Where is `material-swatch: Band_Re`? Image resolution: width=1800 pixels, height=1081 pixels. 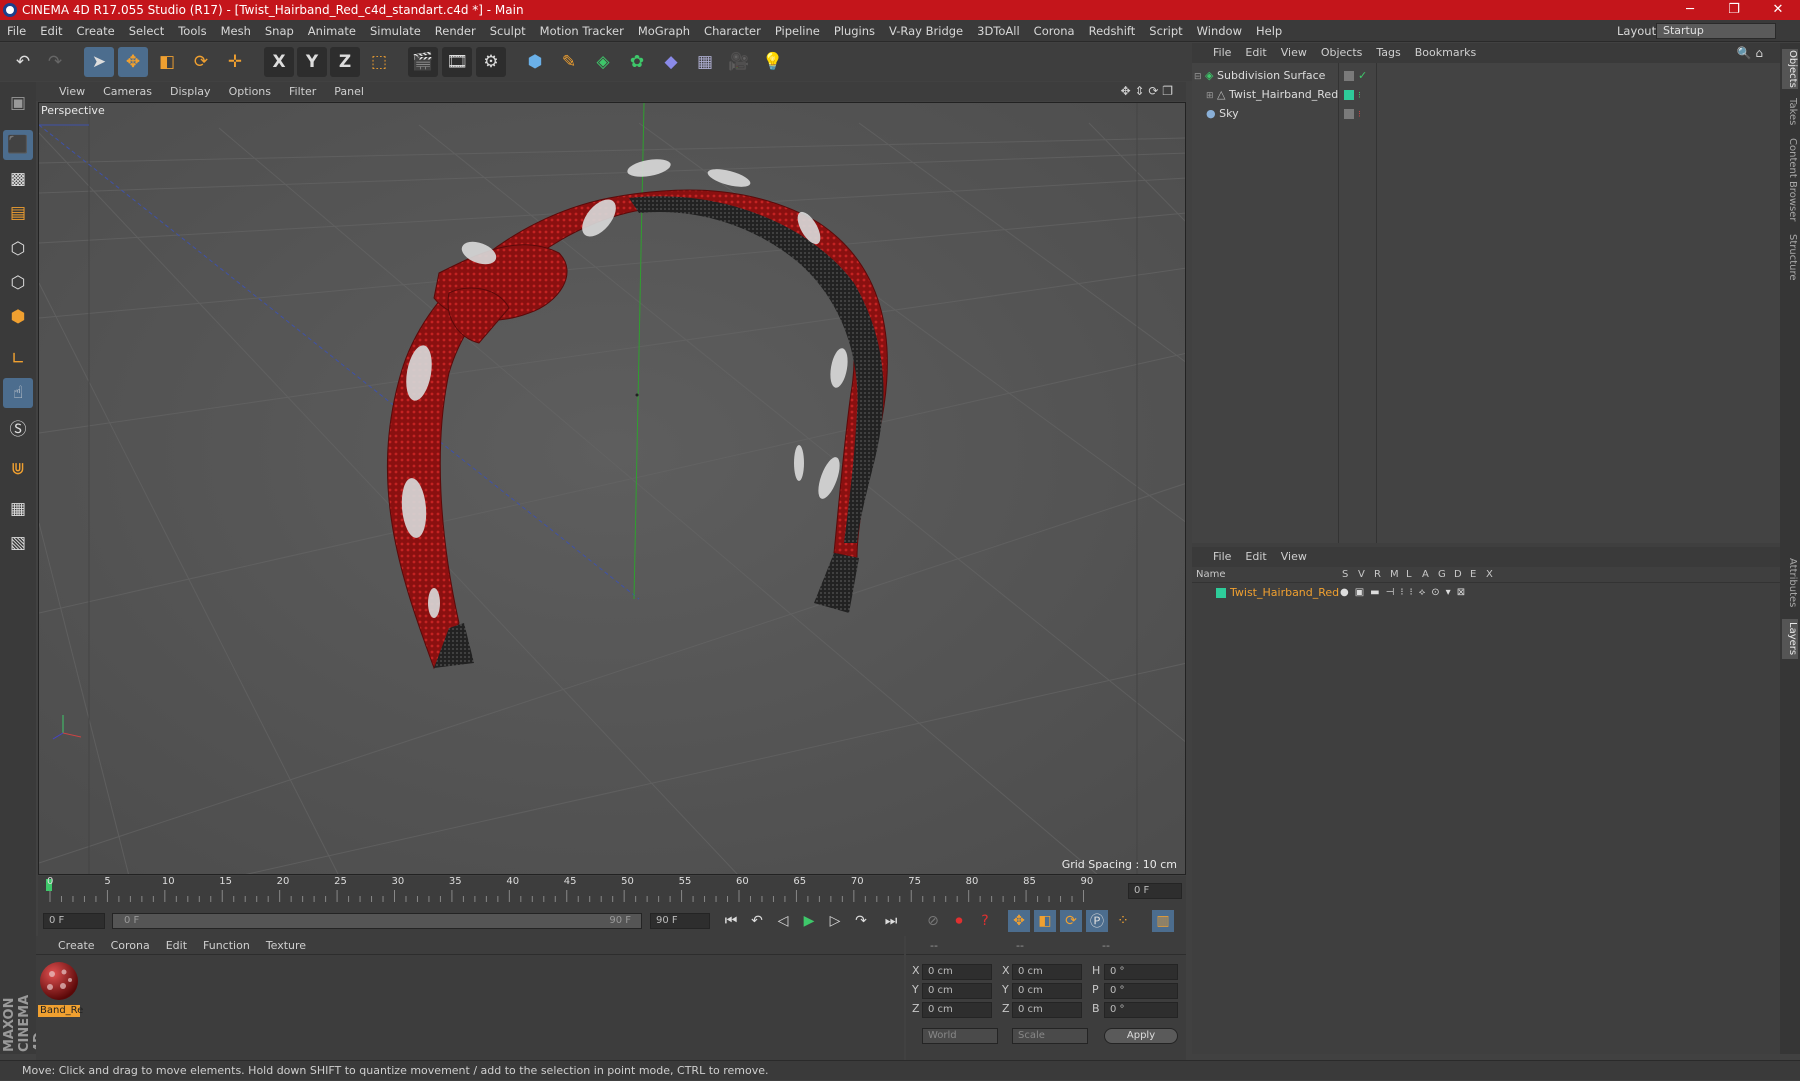 material-swatch: Band_Re is located at coordinates (60, 988).